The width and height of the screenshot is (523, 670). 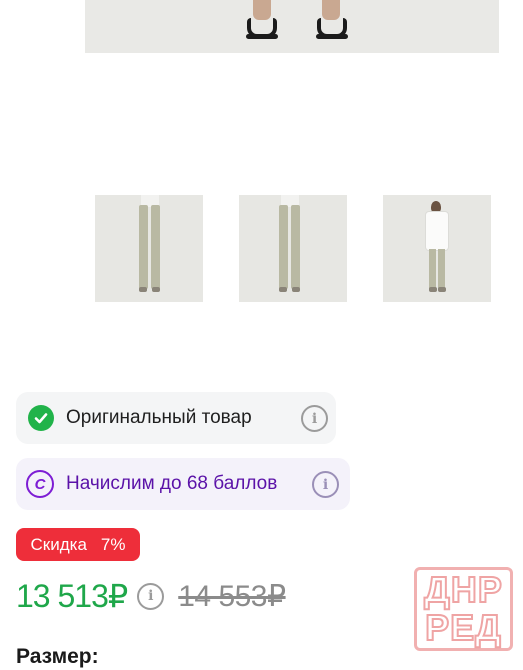 I want to click on sandal-sole-right, so click(x=332, y=36).